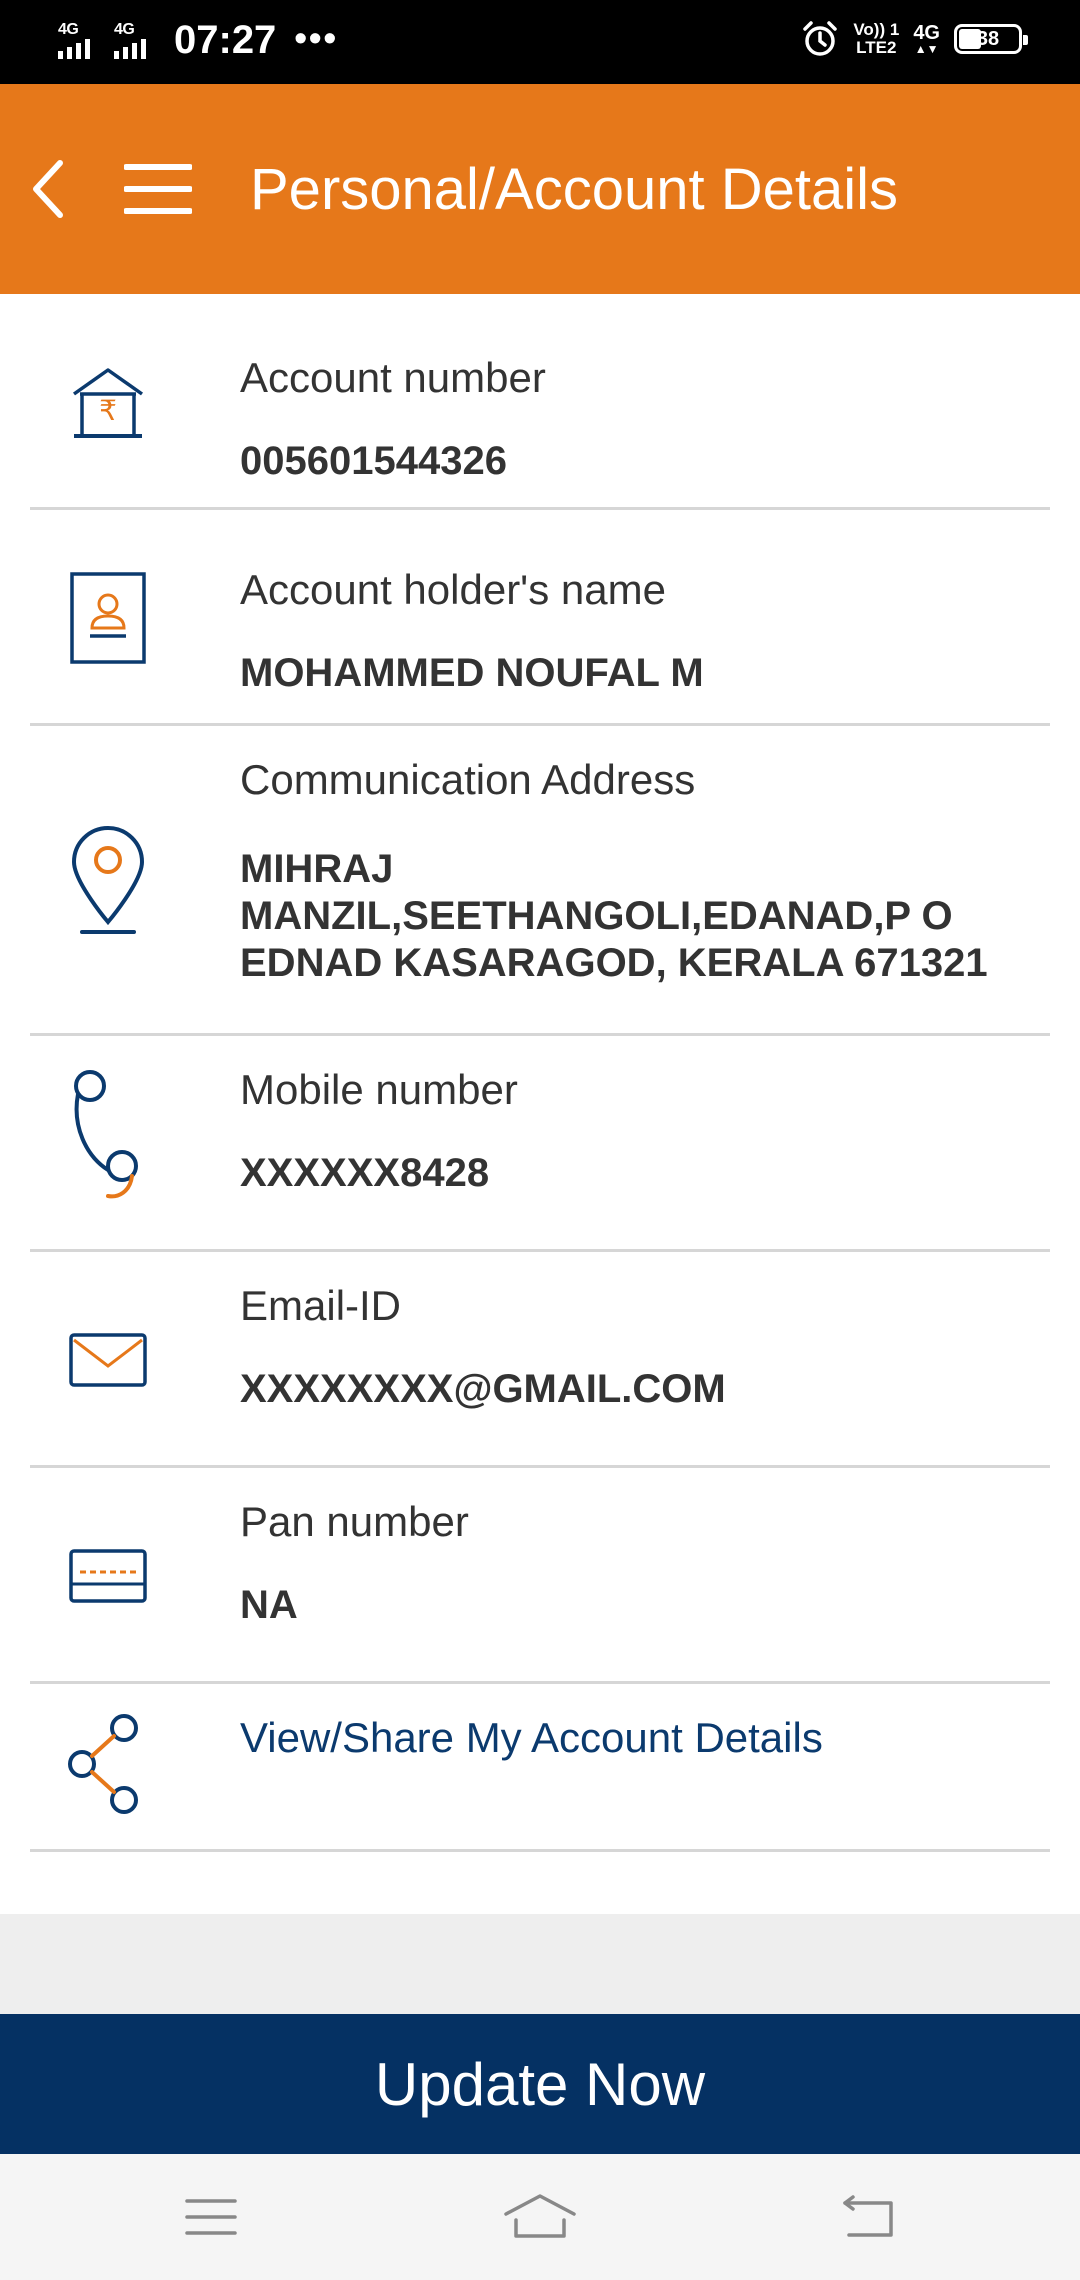 The image size is (1080, 2280). What do you see at coordinates (614, 963) in the screenshot?
I see `address-line-3: EDNAD KASARAGOD, KERALA 671321` at bounding box center [614, 963].